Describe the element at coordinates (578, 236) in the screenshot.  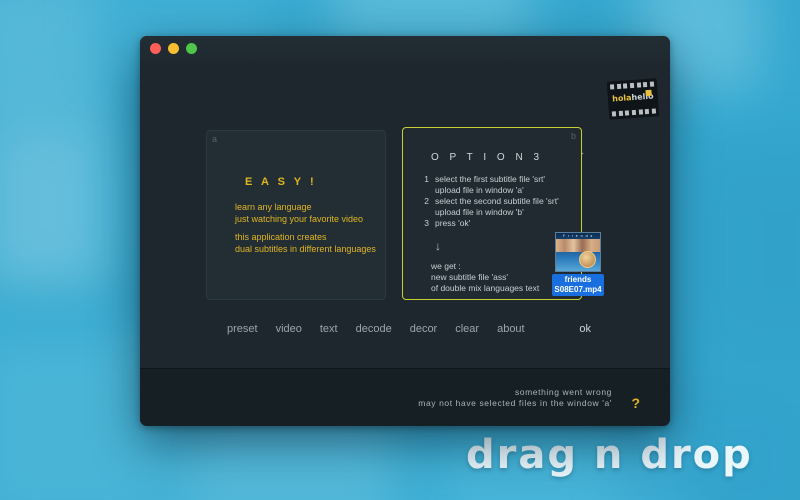
I see `thumbnail-title: F r i e n d s` at that location.